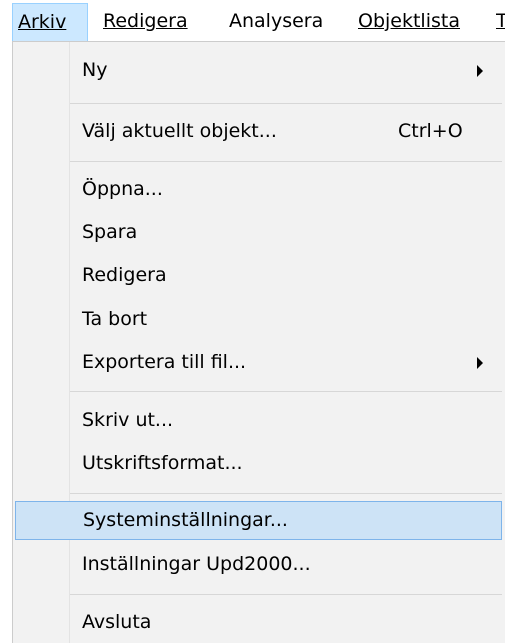 The height and width of the screenshot is (643, 505). Describe the element at coordinates (42, 22) in the screenshot. I see `menu-arkiv-label: Arkiv` at that location.